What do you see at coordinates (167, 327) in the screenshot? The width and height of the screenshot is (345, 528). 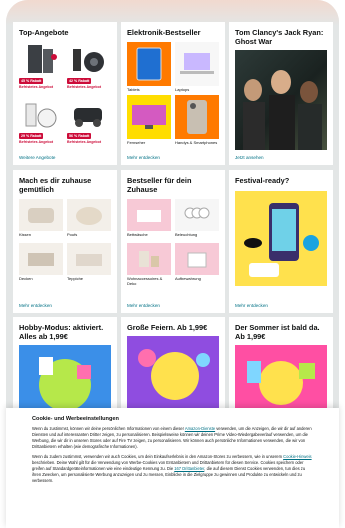 I see `card-title: Große Feiern. Ab 1,99€` at bounding box center [167, 327].